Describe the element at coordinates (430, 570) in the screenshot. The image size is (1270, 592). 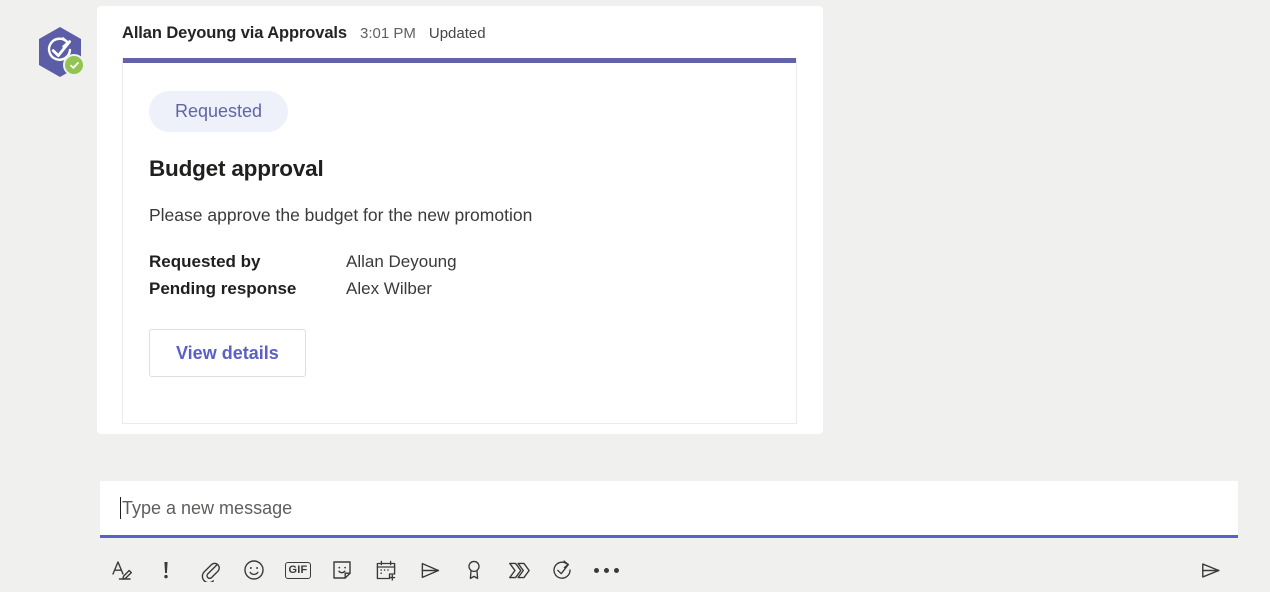
I see `stream-icon` at that location.